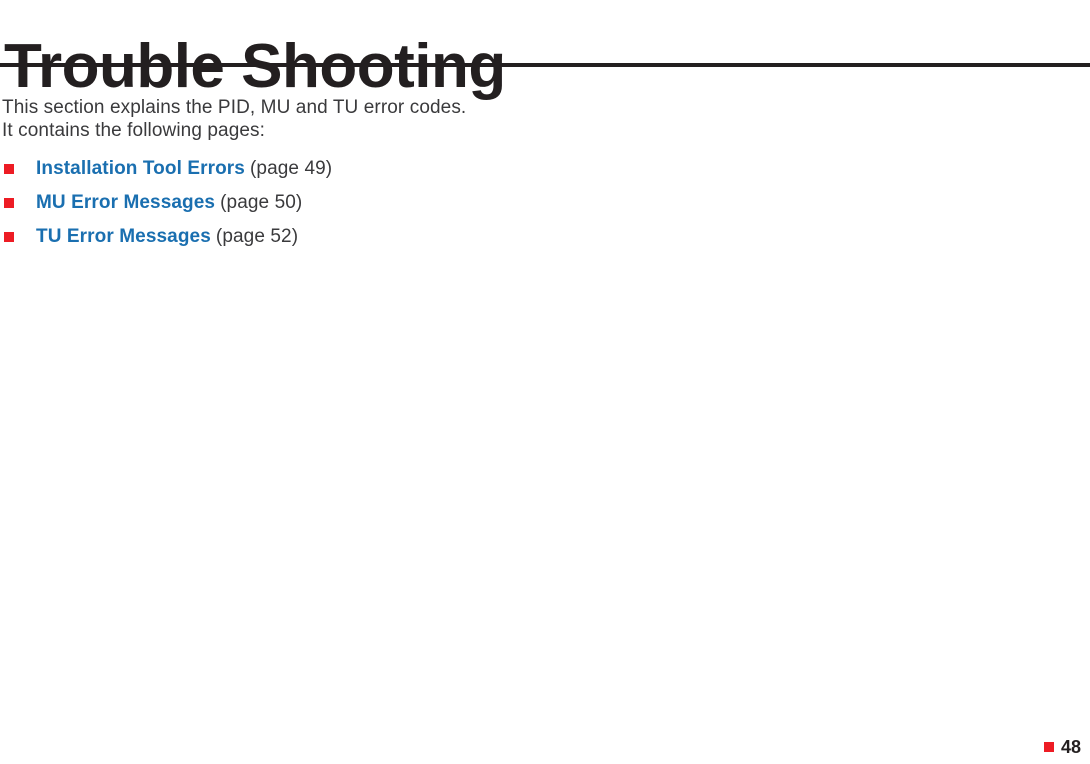 Image resolution: width=1090 pixels, height=764 pixels. I want to click on page-reference: (page 52), so click(257, 236).